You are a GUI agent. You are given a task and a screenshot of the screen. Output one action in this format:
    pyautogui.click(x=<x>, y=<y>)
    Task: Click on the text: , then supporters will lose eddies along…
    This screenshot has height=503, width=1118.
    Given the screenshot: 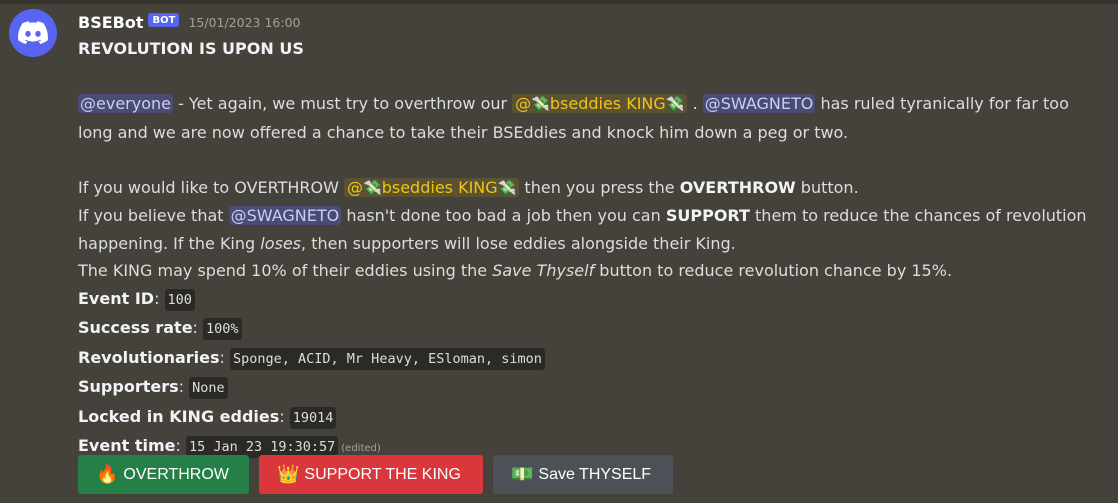 What is the action you would take?
    pyautogui.click(x=518, y=243)
    